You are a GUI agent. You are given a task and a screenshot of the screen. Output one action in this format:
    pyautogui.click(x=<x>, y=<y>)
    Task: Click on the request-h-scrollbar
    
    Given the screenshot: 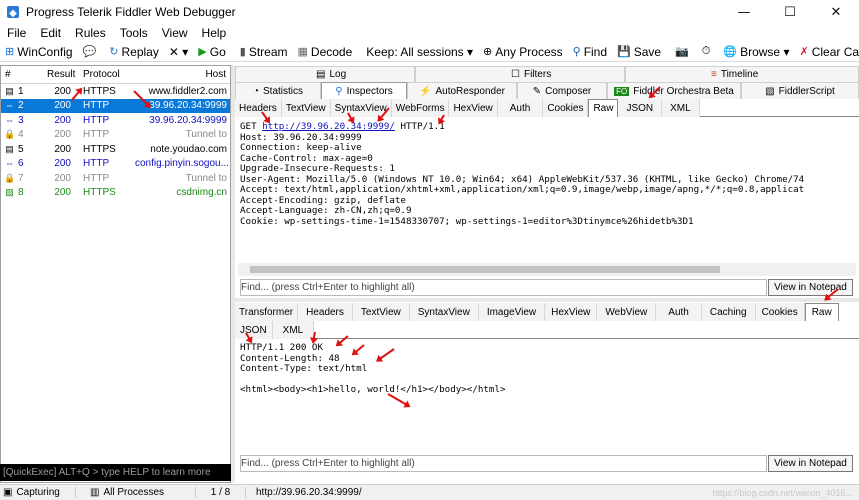 What is the action you would take?
    pyautogui.click(x=547, y=269)
    